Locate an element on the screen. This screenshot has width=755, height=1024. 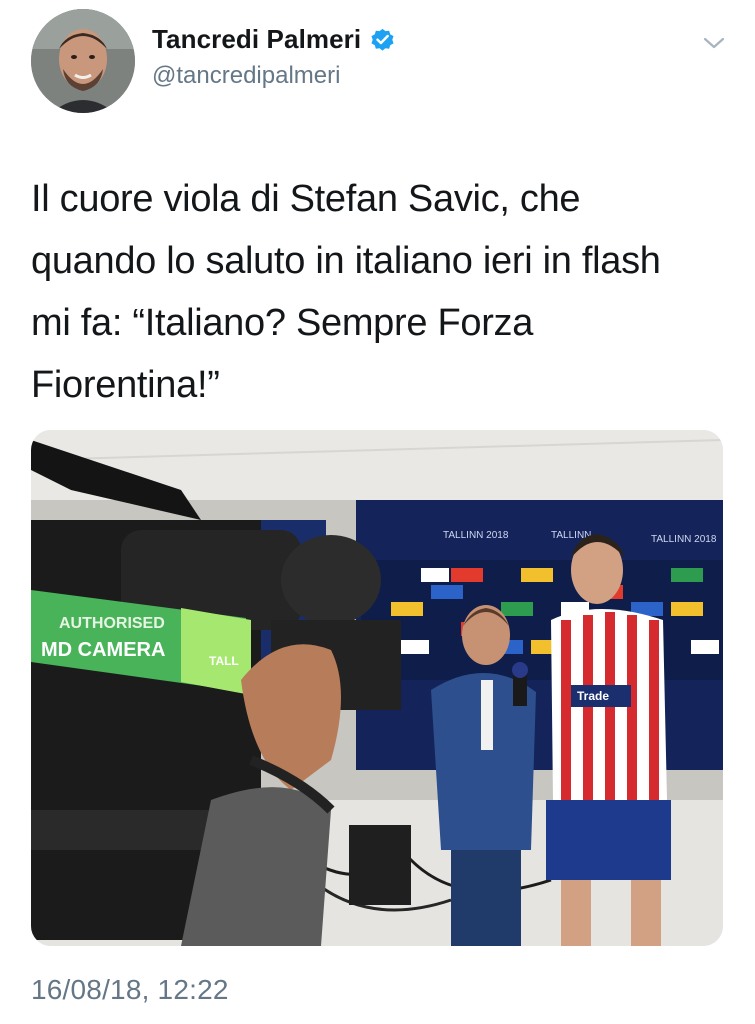
svg-text: Trade is located at coordinates (593, 696).